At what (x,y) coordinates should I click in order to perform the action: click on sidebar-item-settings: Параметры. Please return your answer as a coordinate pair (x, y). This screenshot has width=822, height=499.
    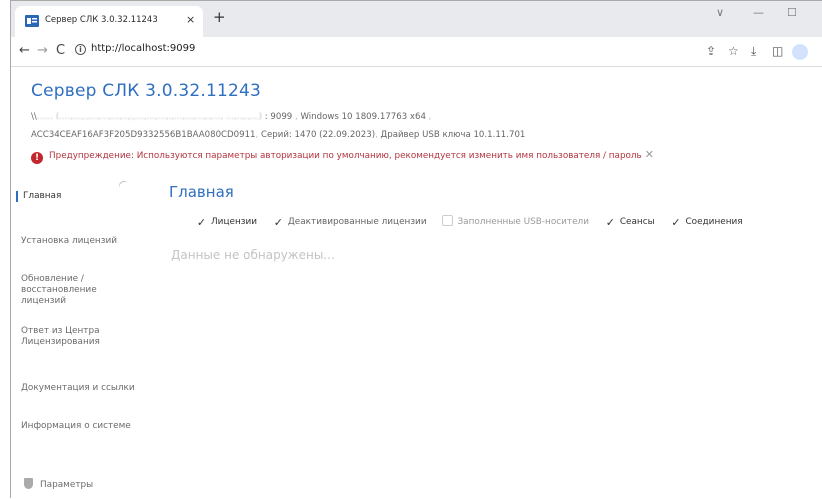
    Looking at the image, I should click on (58, 484).